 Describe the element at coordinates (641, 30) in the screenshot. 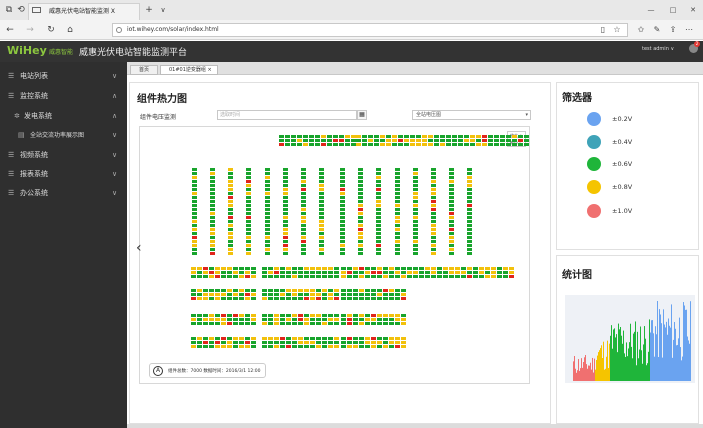

I see `favorites-icon: ✩` at that location.